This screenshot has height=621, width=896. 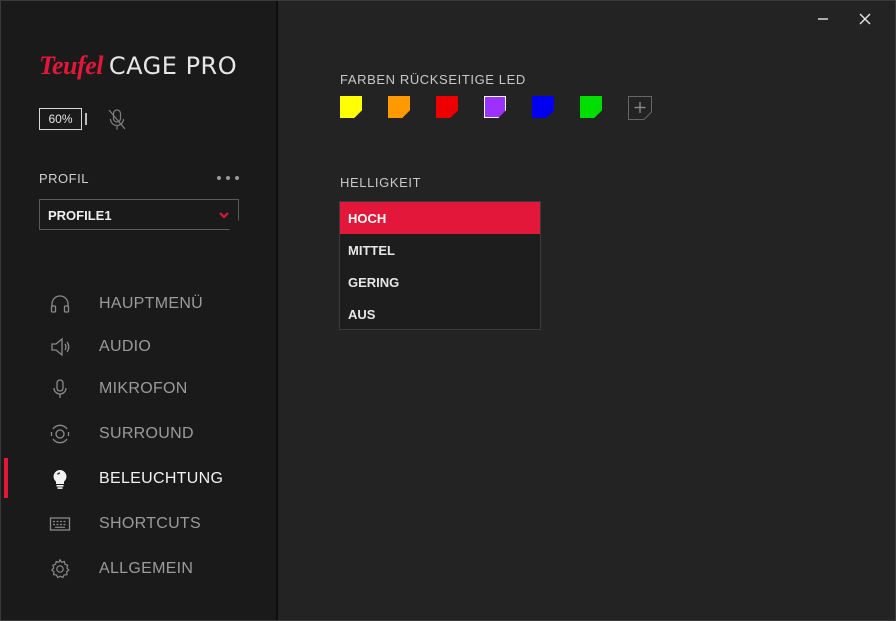 I want to click on sidebar-item-label: SHORTCUTS, so click(x=150, y=523).